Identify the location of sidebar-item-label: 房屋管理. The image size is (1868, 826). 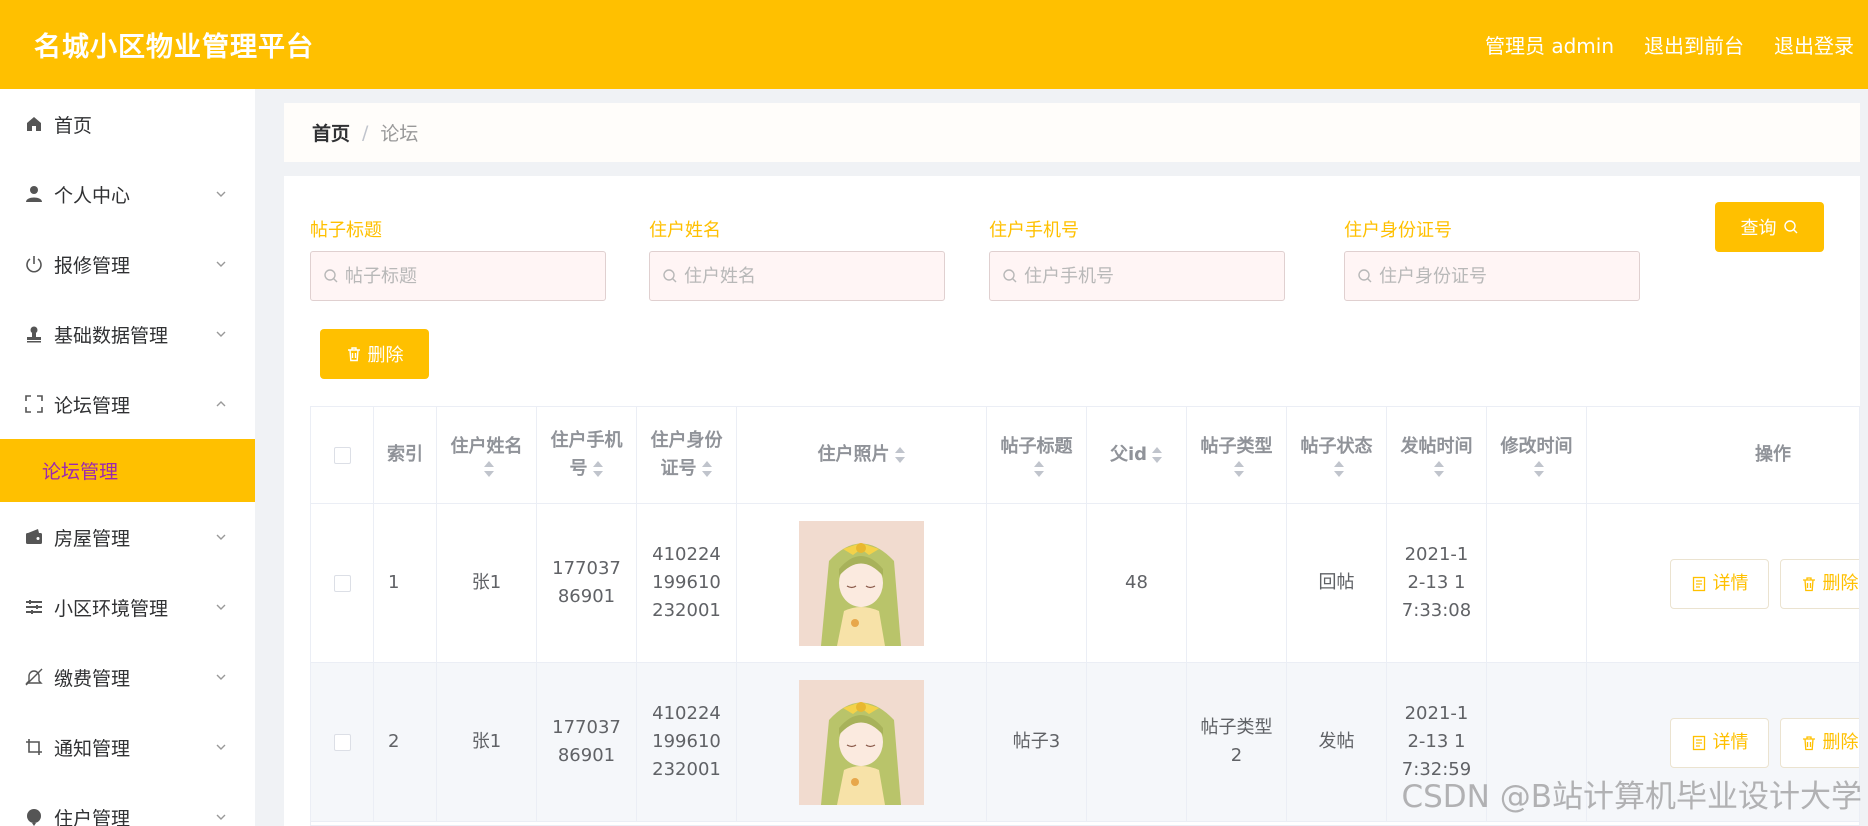
(92, 538).